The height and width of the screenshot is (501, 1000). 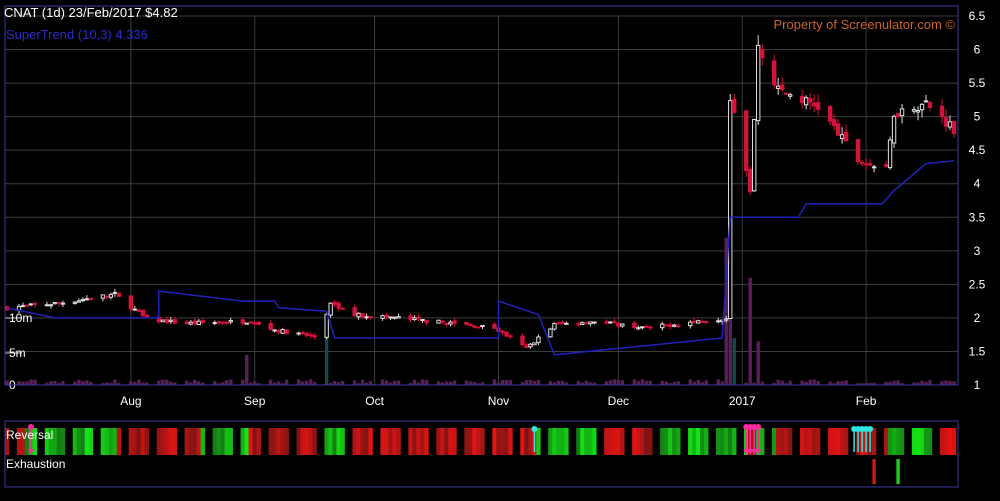 I want to click on reversal-arrow-head, so click(x=758, y=427).